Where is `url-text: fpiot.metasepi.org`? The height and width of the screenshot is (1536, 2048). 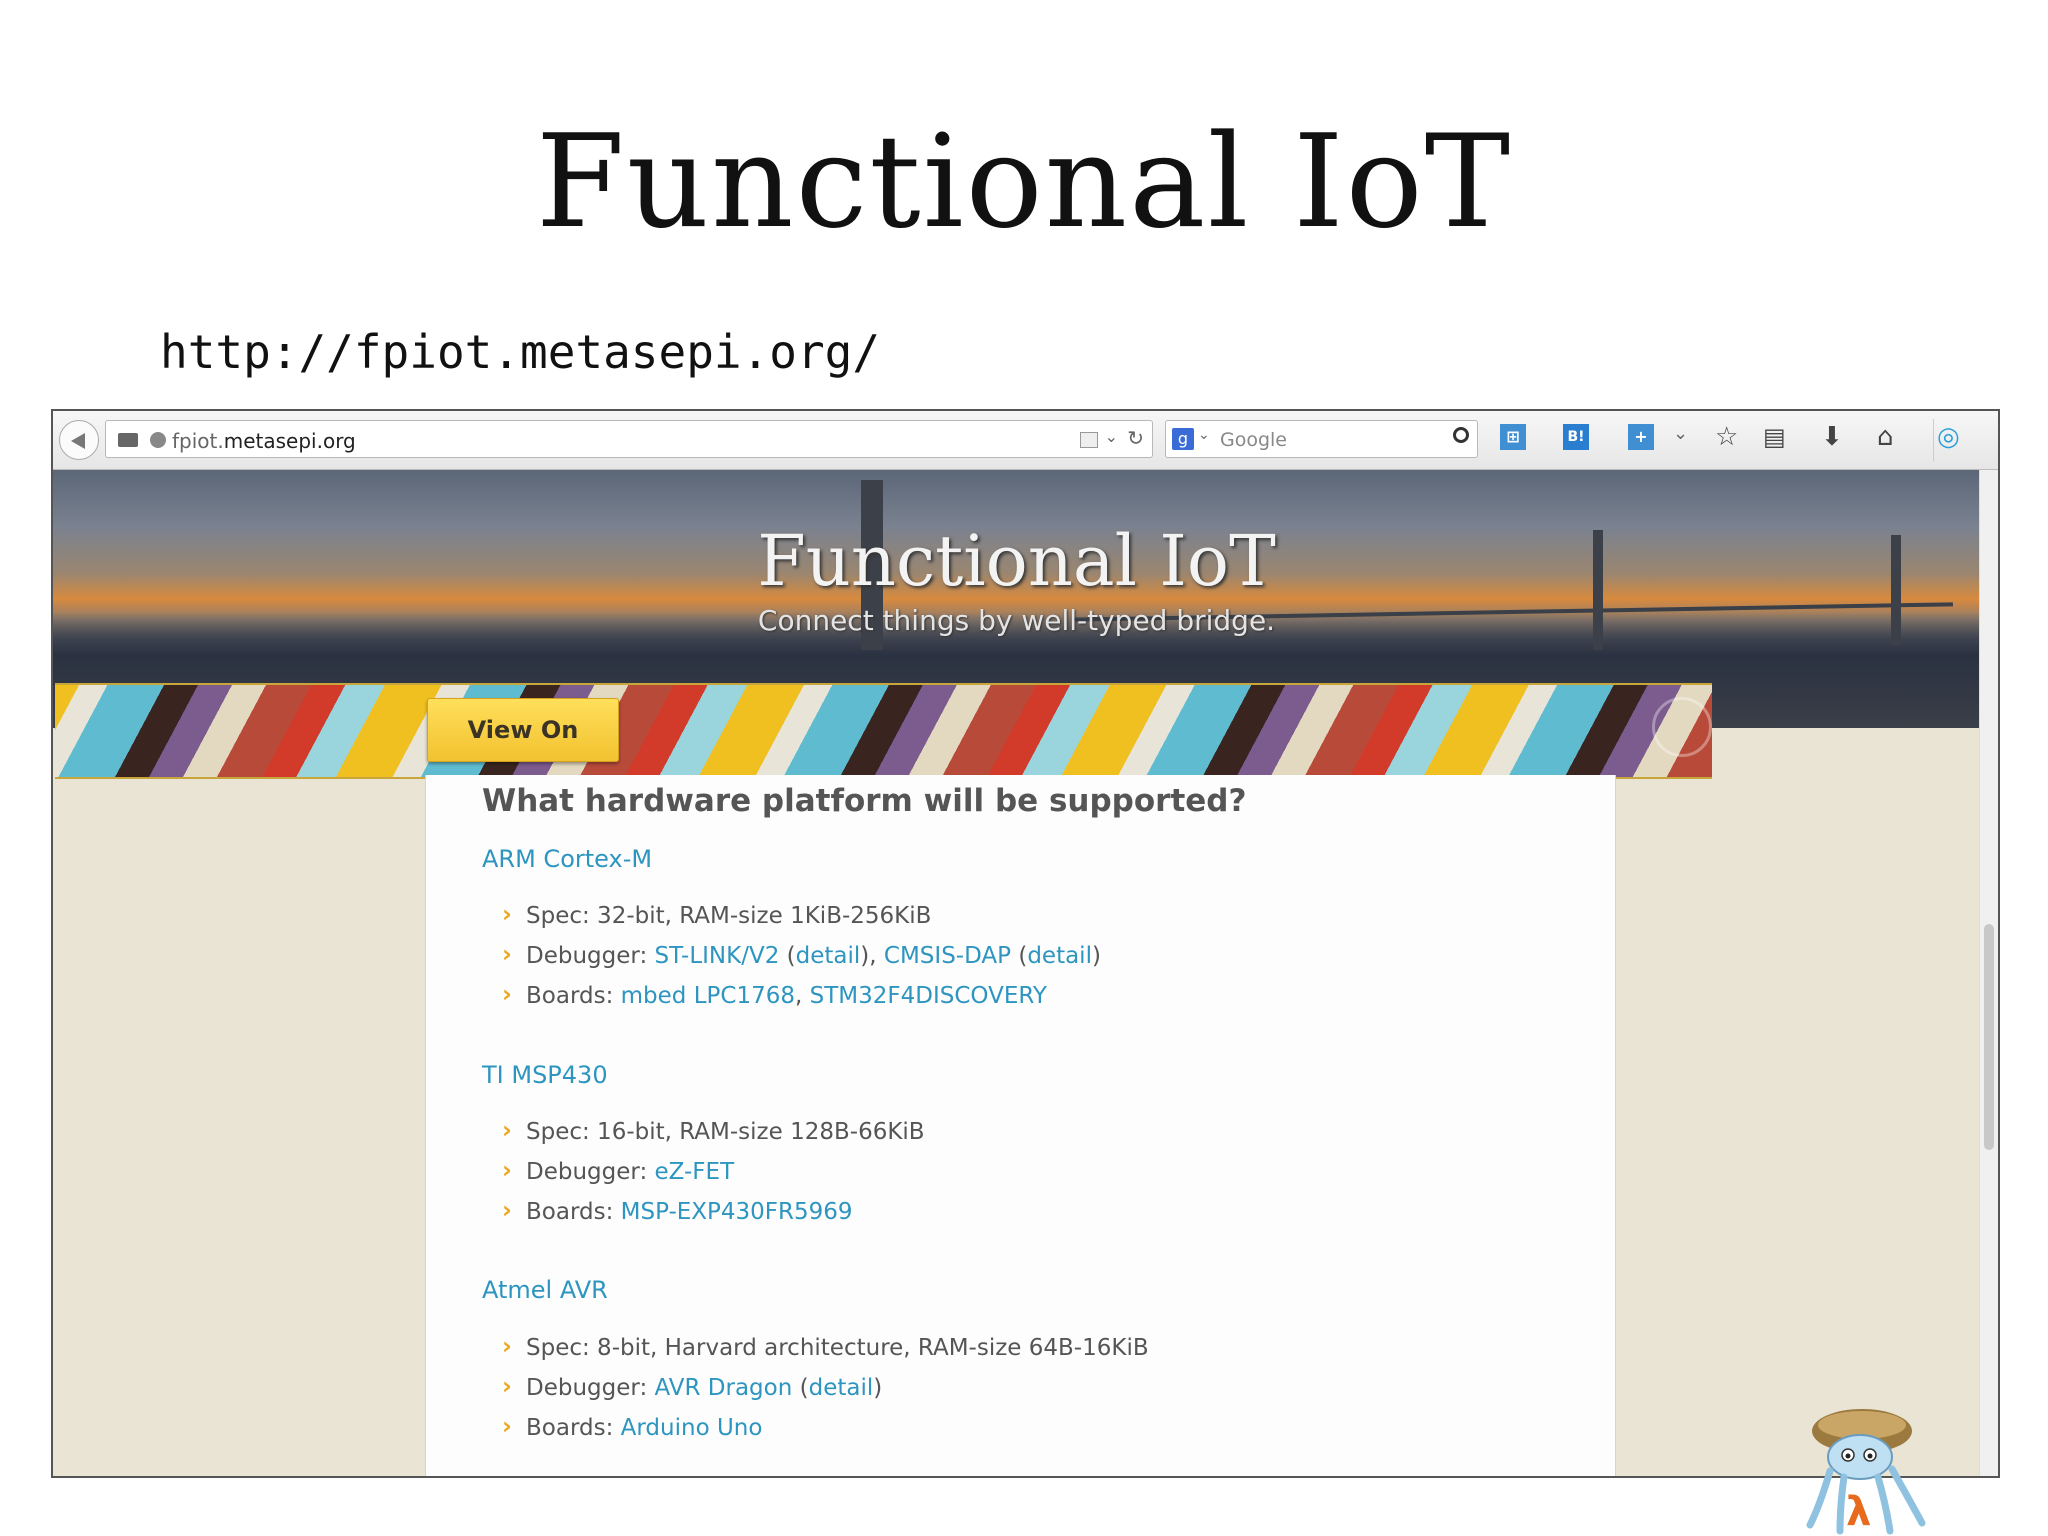 url-text: fpiot.metasepi.org is located at coordinates (264, 441).